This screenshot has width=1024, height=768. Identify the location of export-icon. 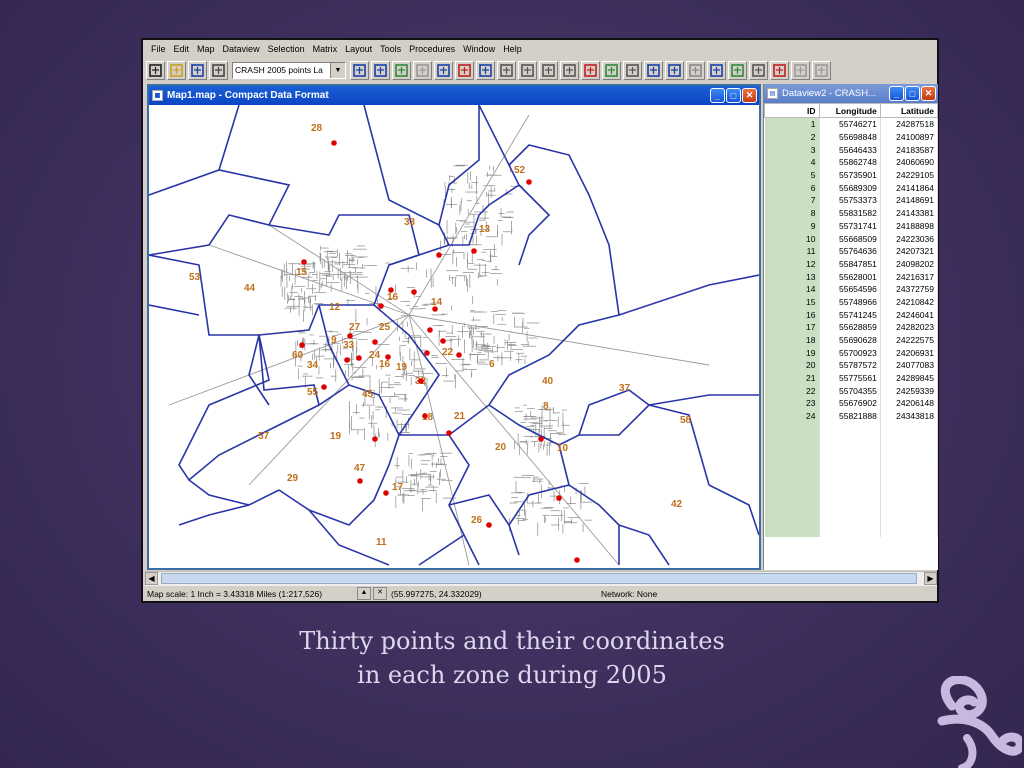
(653, 70).